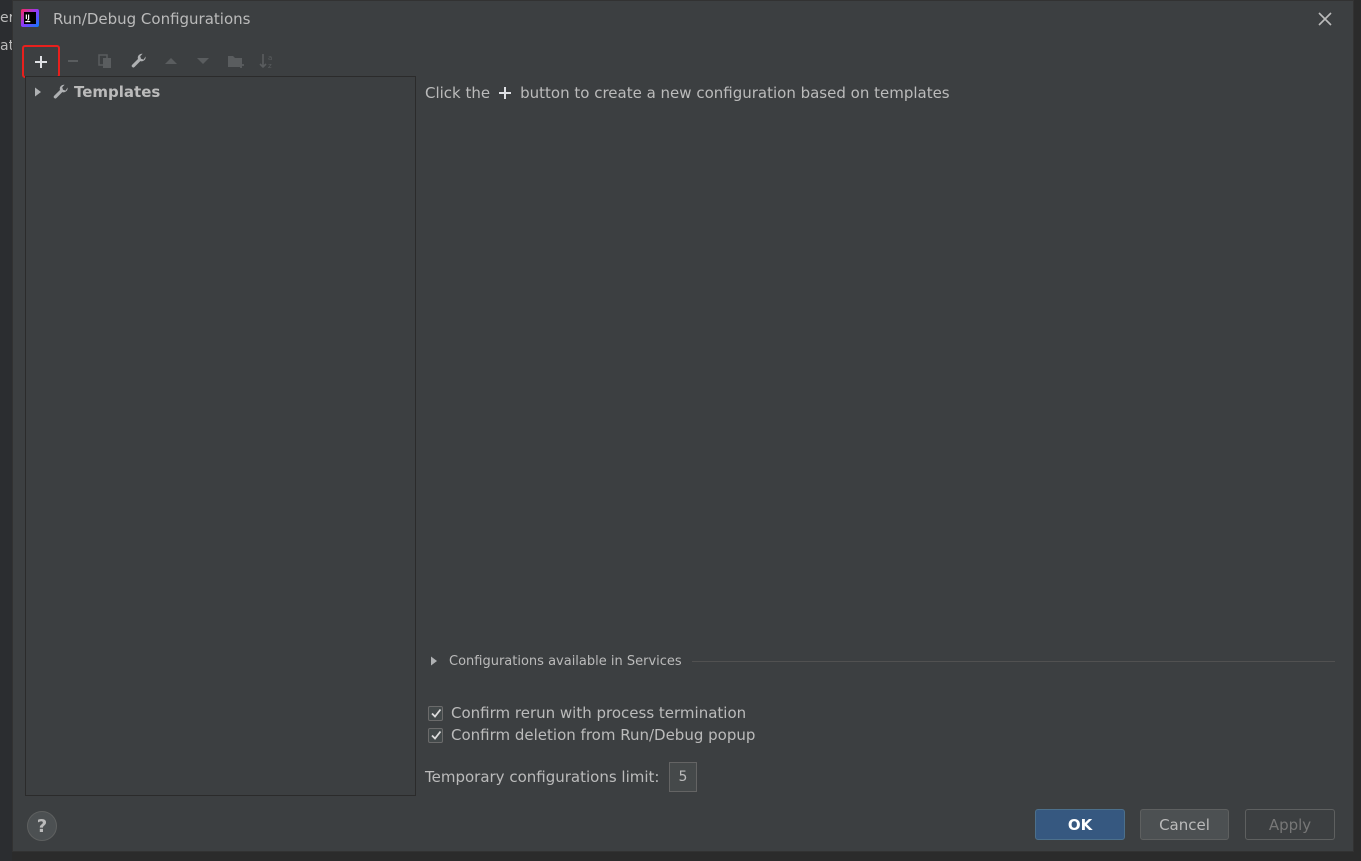 This screenshot has width=1361, height=861. Describe the element at coordinates (1184, 824) in the screenshot. I see `cancel-button: Cancel` at that location.